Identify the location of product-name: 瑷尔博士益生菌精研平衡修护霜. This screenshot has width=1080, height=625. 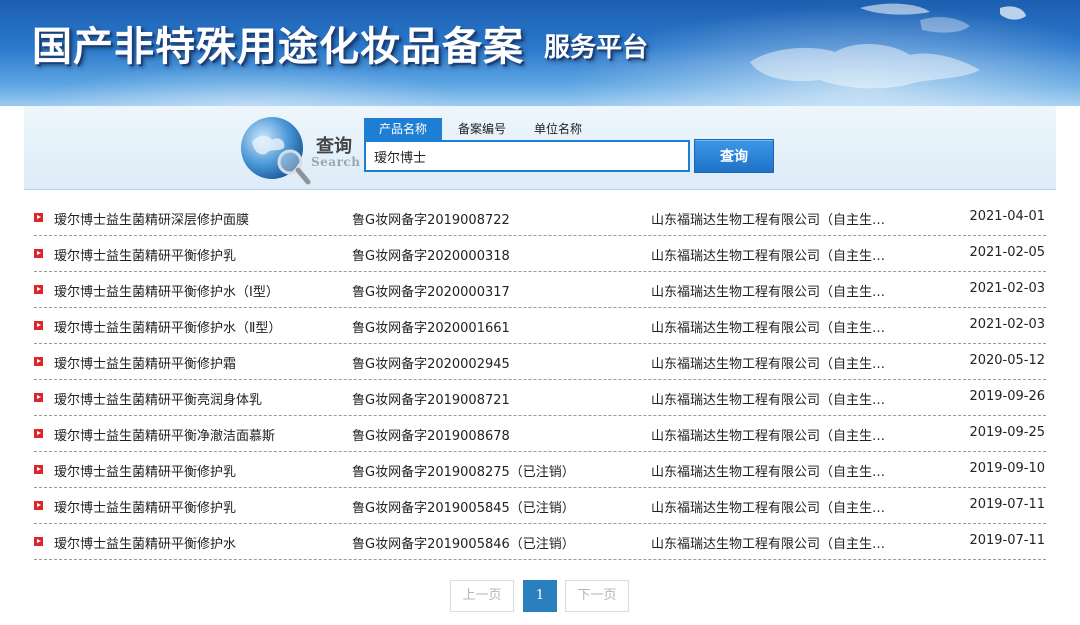
(204, 362).